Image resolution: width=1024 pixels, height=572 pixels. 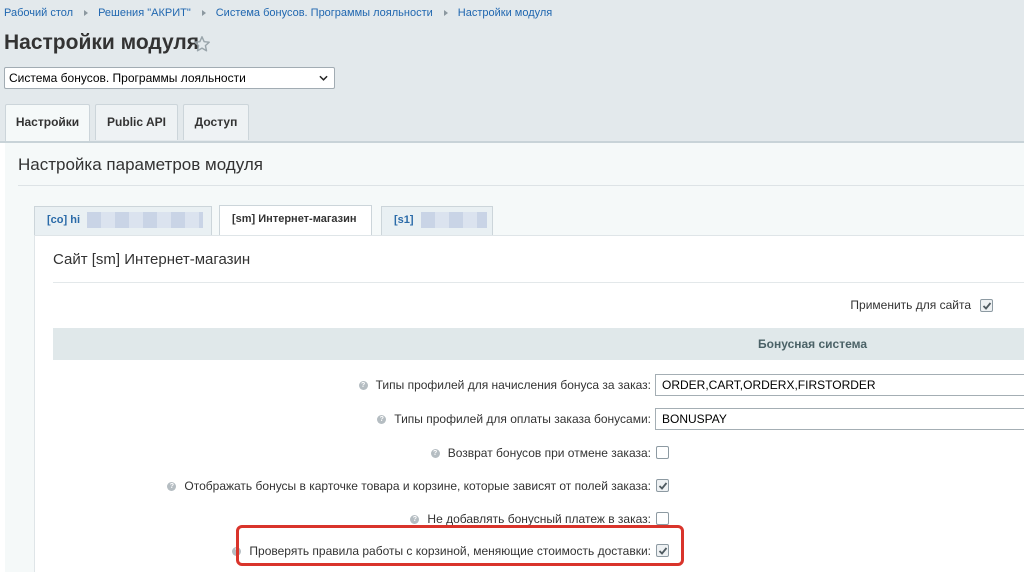 I want to click on payment-profiles-input: BONUSPAY, so click(x=839, y=419).